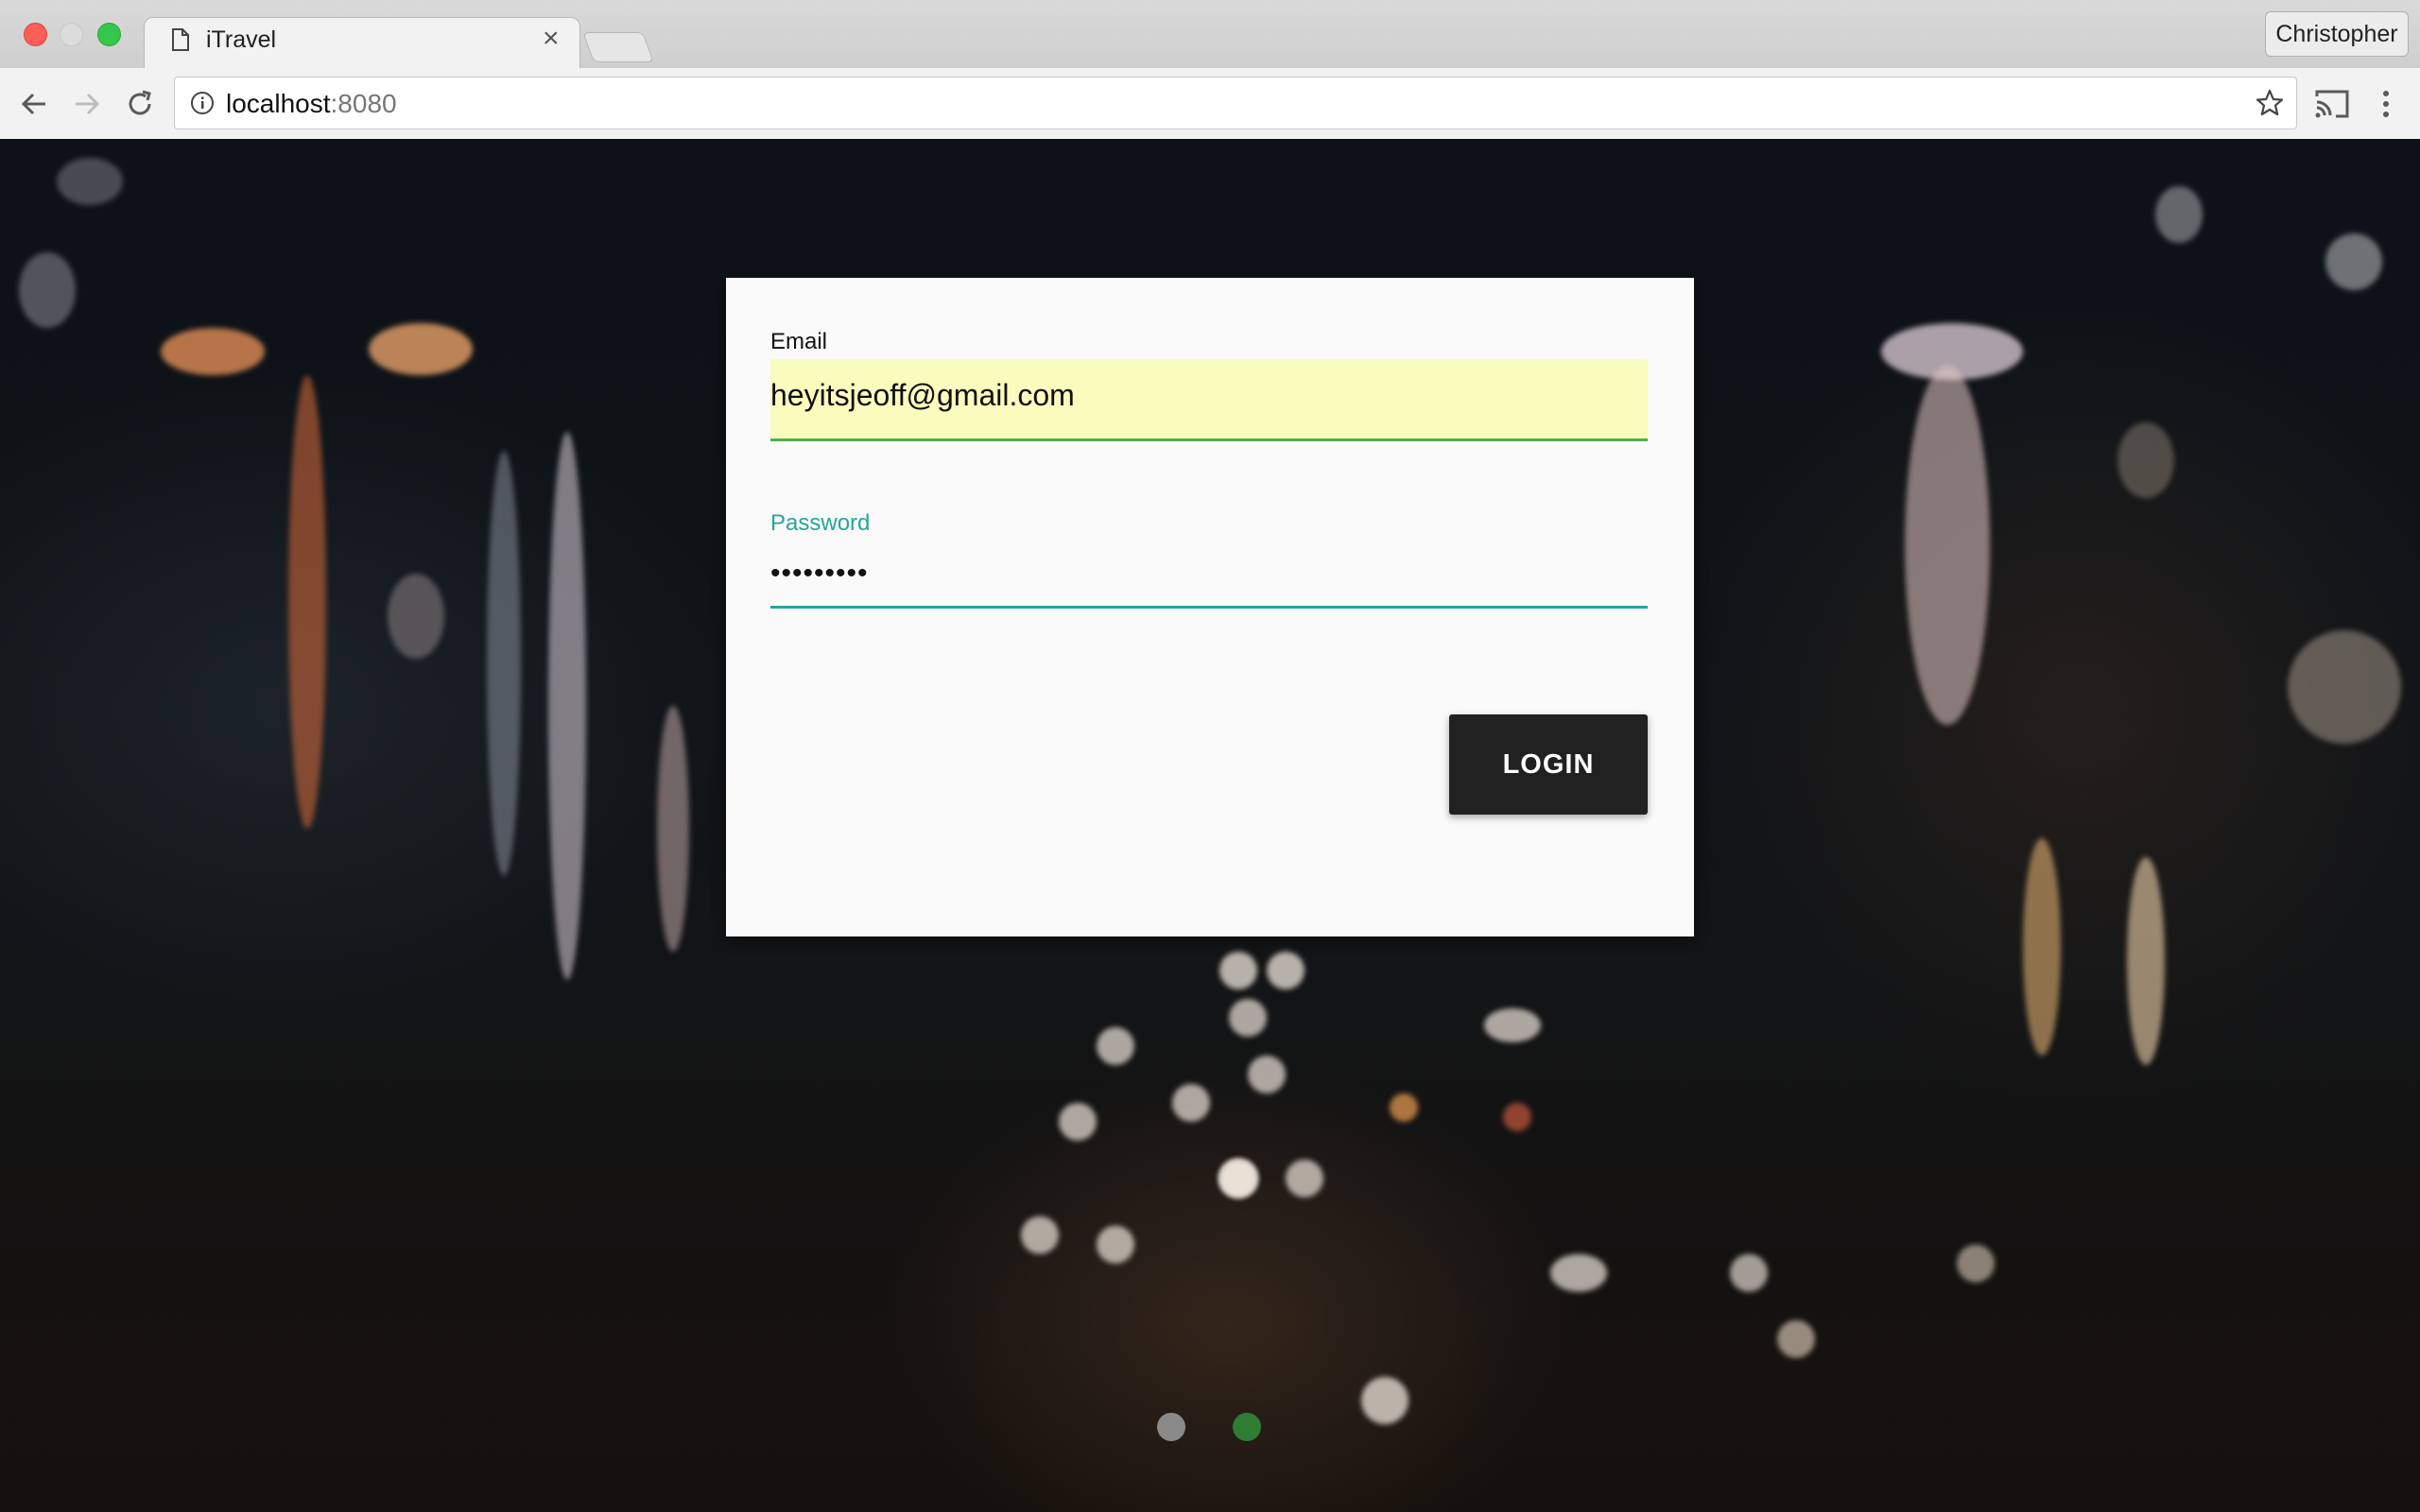 This screenshot has height=1512, width=2420. Describe the element at coordinates (109, 34) in the screenshot. I see `window-maximize-button` at that location.